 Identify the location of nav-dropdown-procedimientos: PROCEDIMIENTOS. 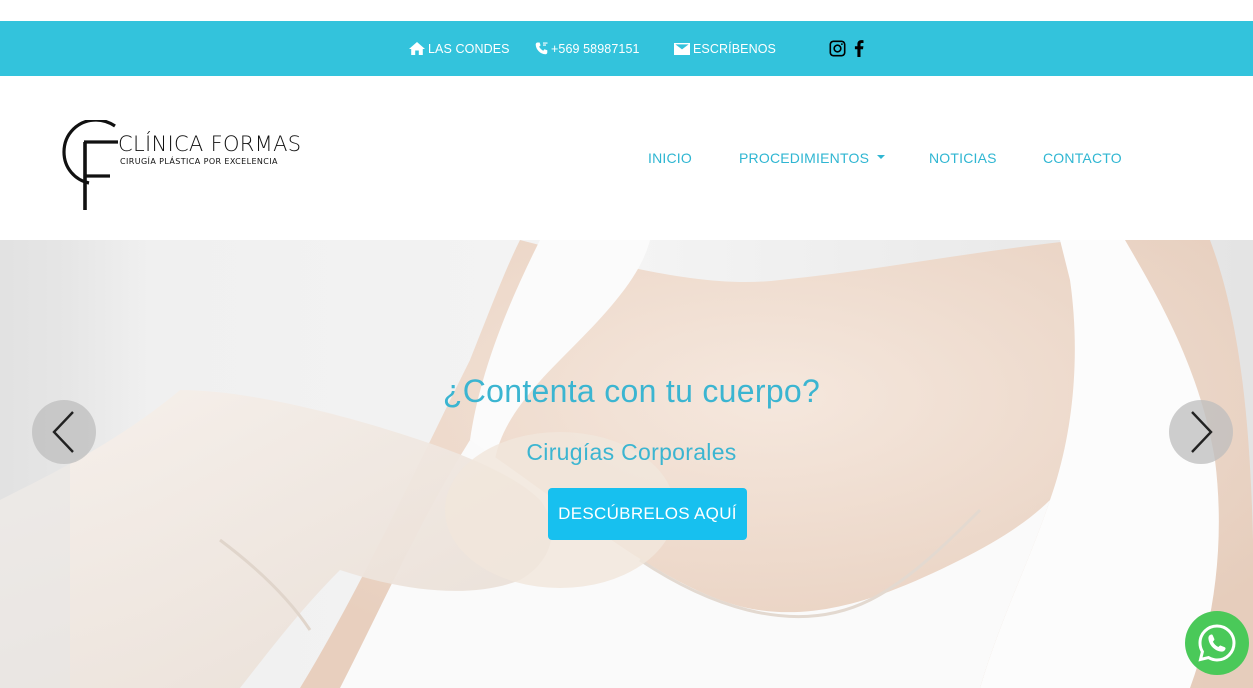
(812, 158).